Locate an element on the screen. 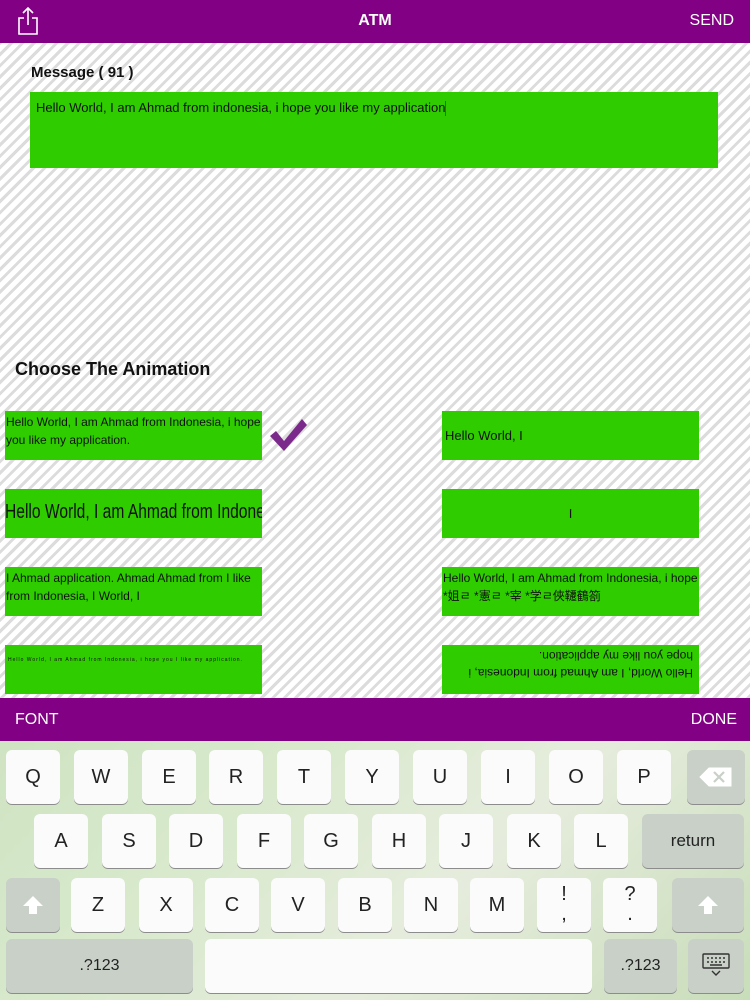 Image resolution: width=750 pixels, height=1000 pixels. key-exclaim-comma: ! , is located at coordinates (564, 905).